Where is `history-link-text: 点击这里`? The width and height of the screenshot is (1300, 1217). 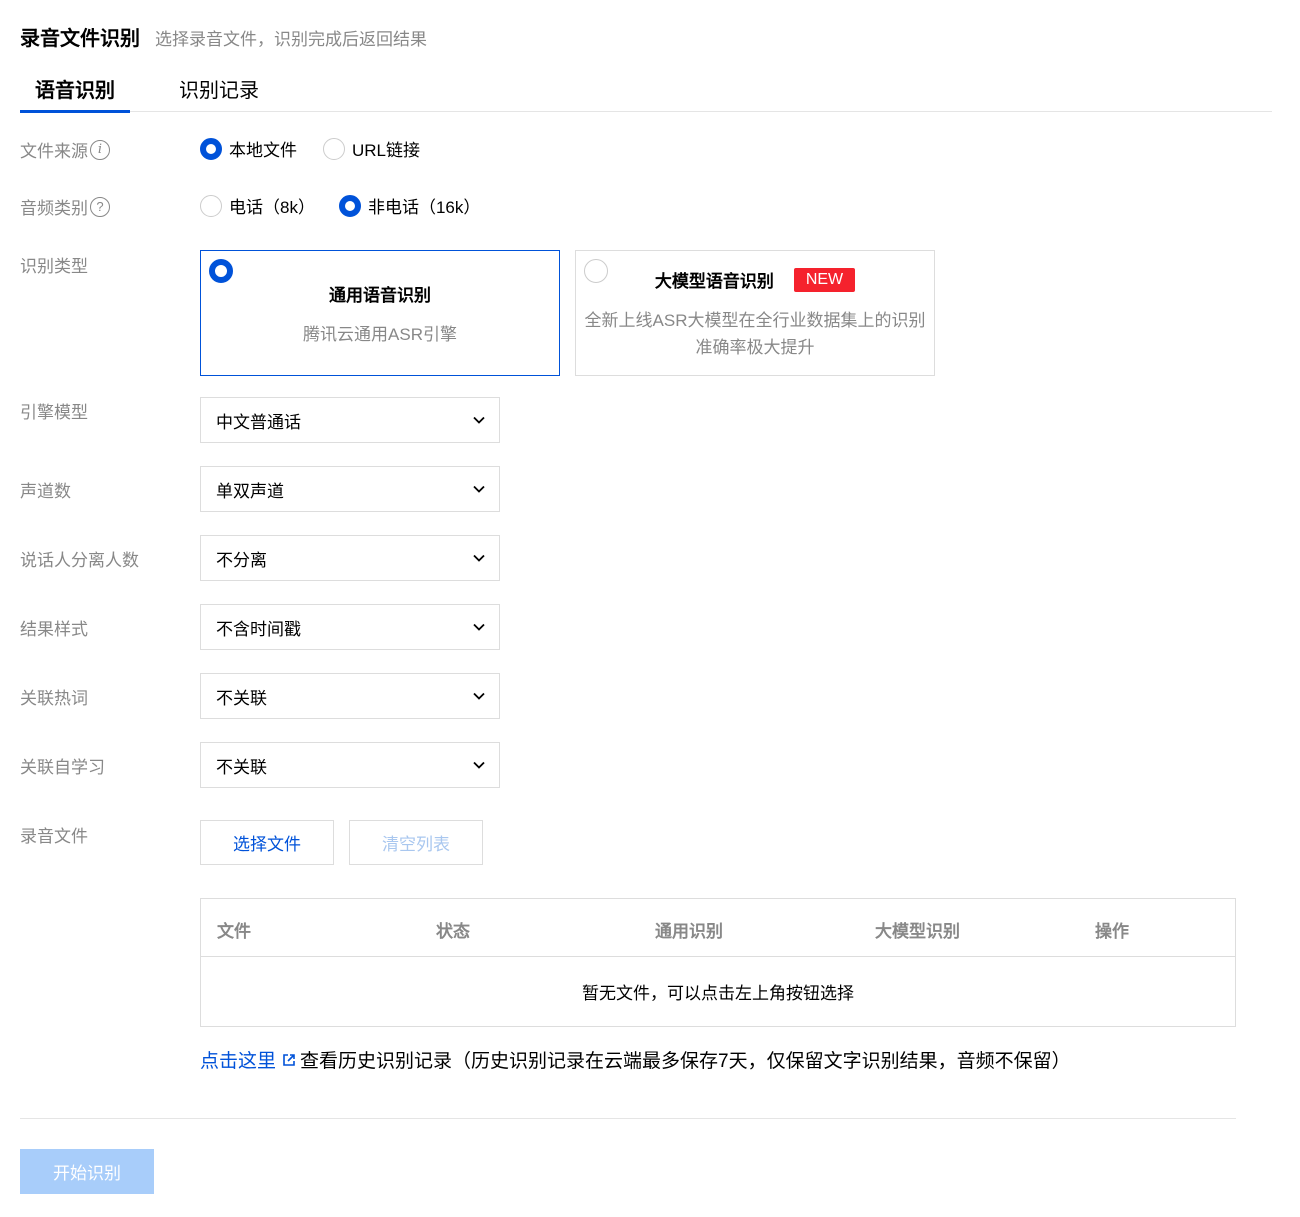 history-link-text: 点击这里 is located at coordinates (238, 1061).